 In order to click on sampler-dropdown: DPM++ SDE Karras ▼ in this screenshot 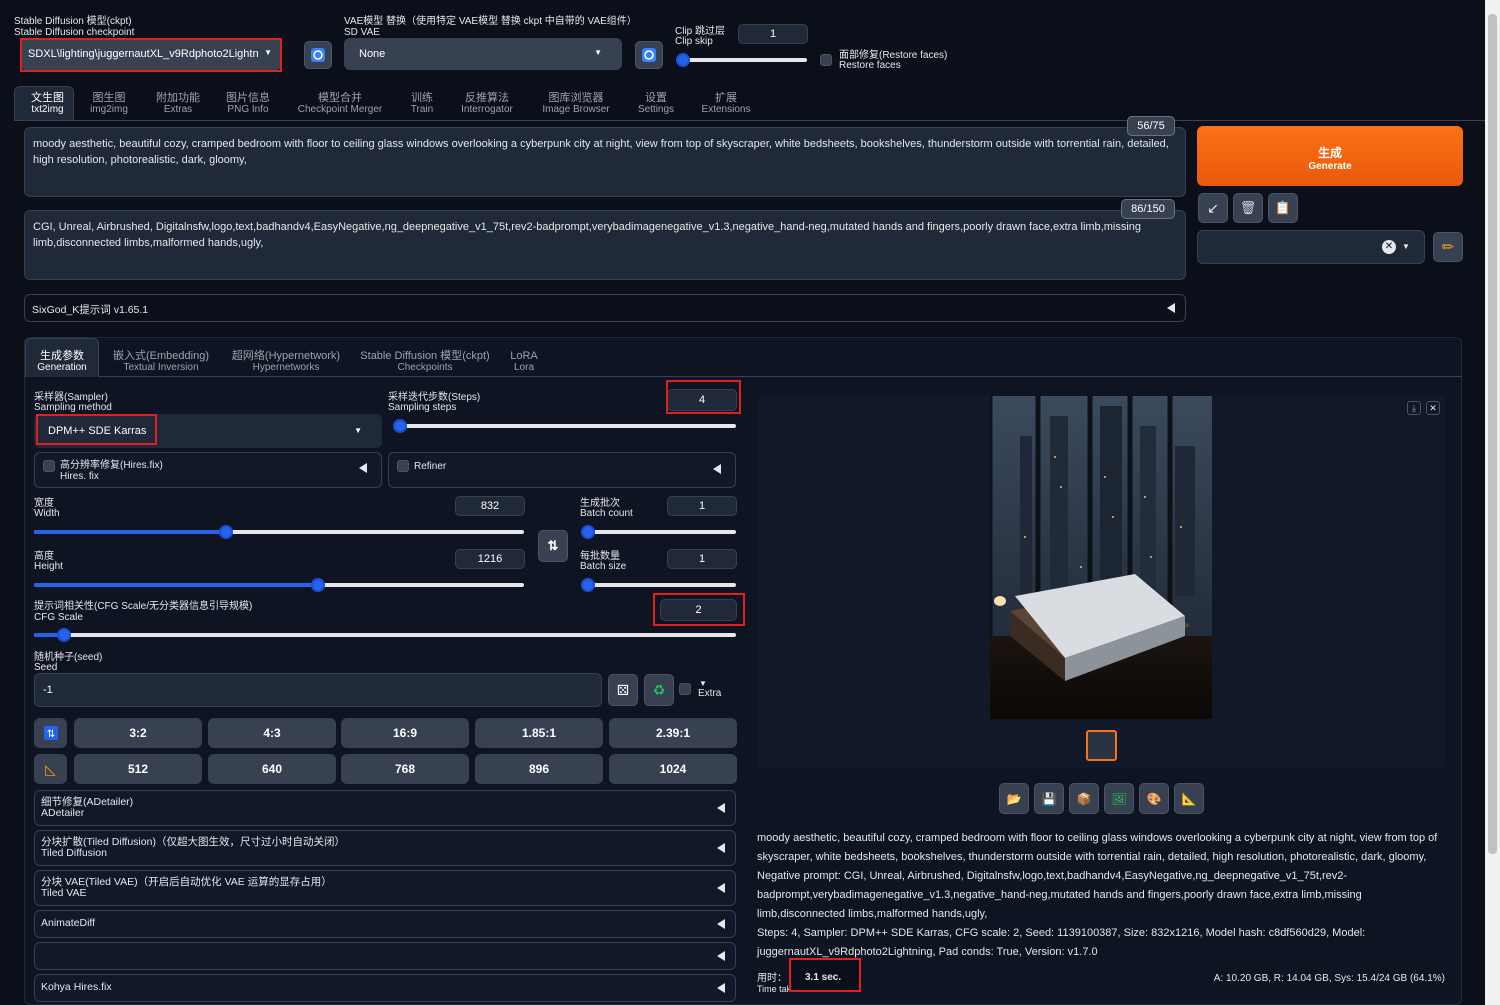, I will do `click(208, 431)`.